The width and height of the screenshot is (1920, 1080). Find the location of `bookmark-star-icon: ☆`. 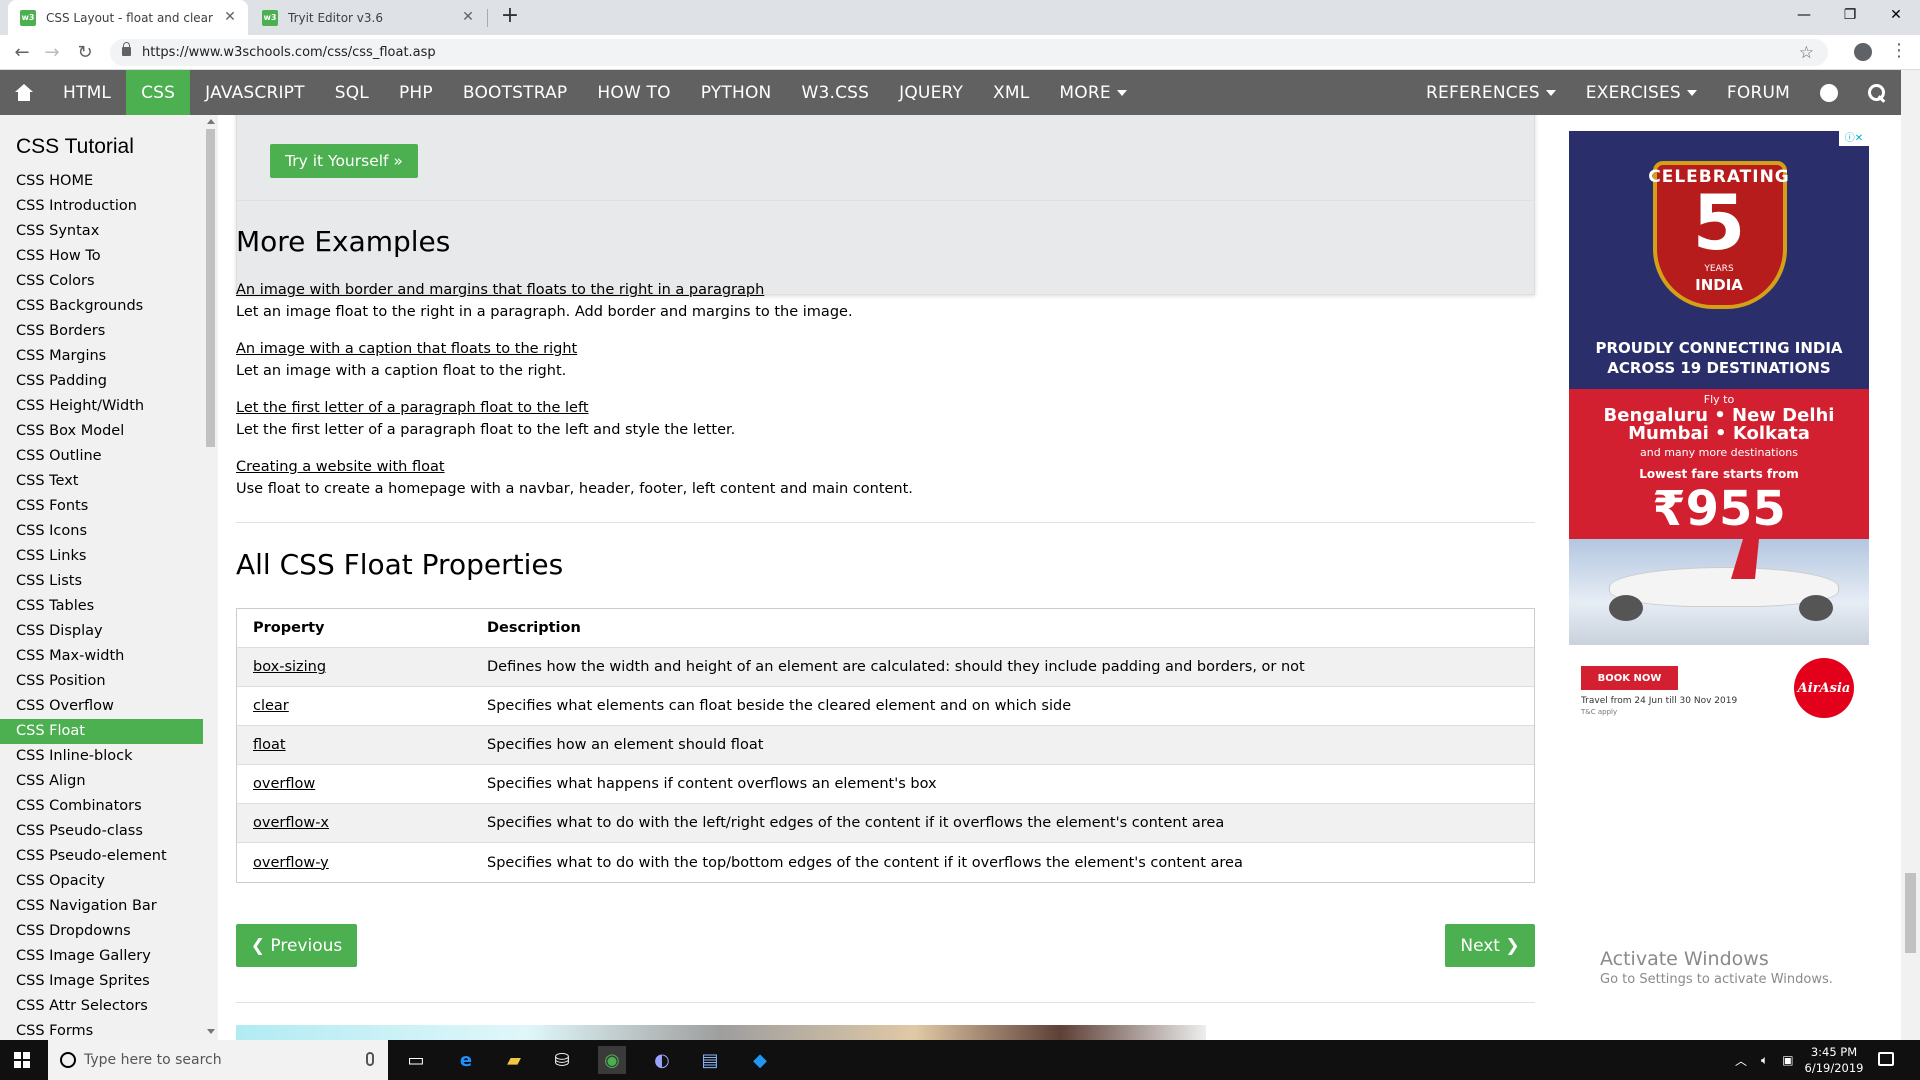

bookmark-star-icon: ☆ is located at coordinates (1806, 53).